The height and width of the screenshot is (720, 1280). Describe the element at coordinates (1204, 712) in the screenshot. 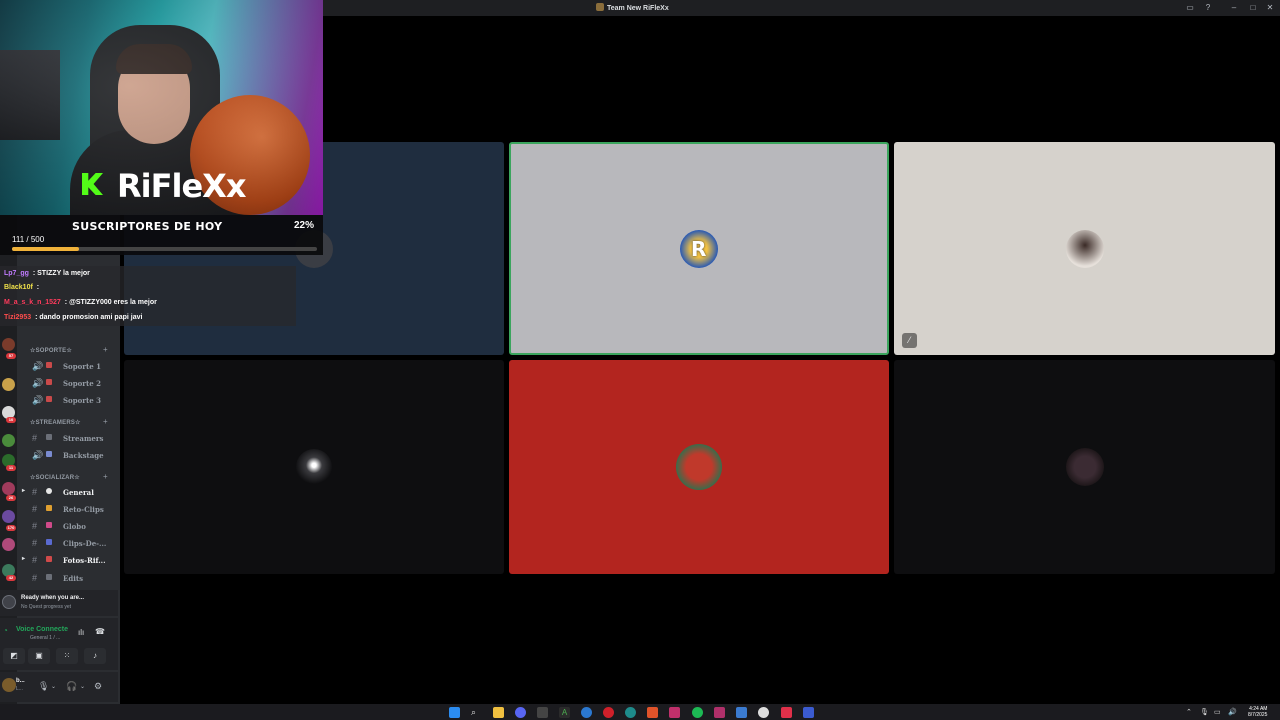

I see `tray-mic-icon: 🎙` at that location.